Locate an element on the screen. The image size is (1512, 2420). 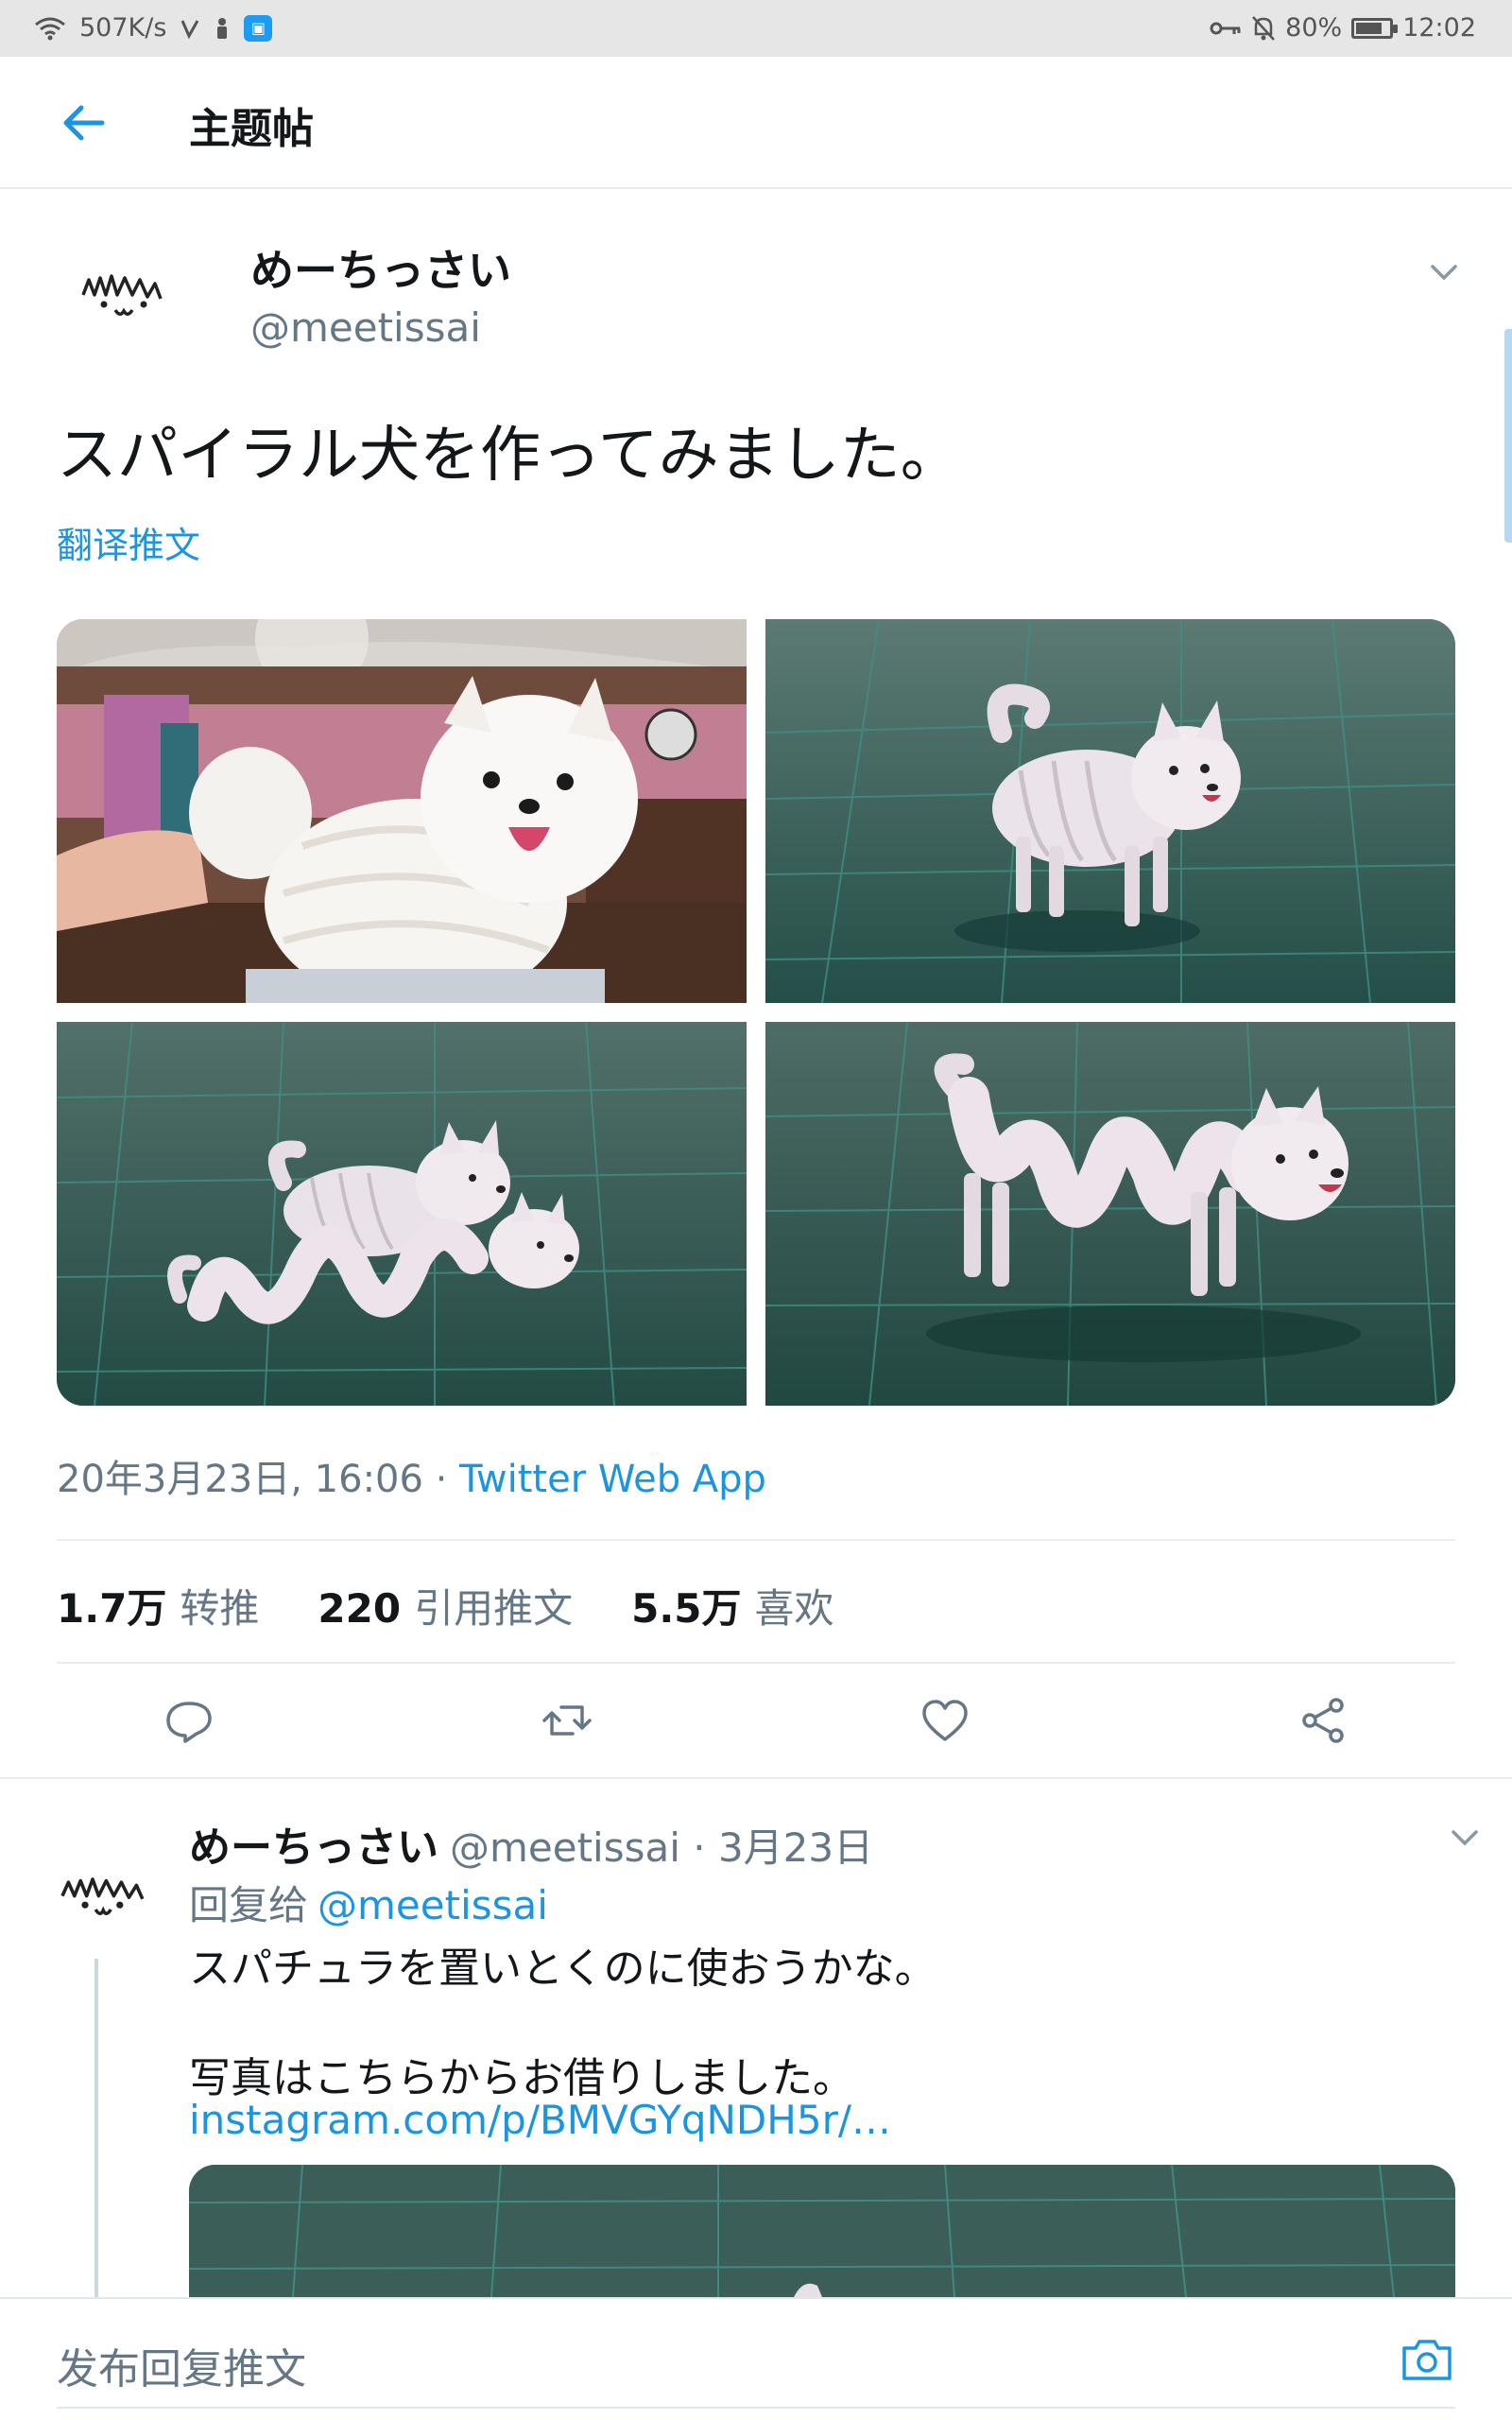
battery-icon is located at coordinates (1375, 28).